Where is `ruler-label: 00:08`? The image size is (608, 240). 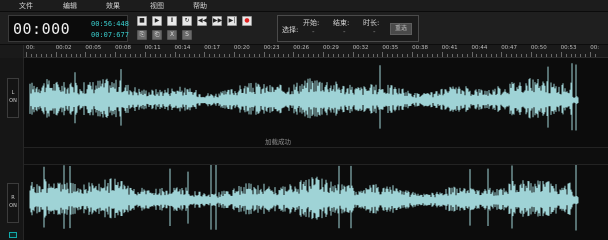 ruler-label: 00:08 is located at coordinates (123, 48).